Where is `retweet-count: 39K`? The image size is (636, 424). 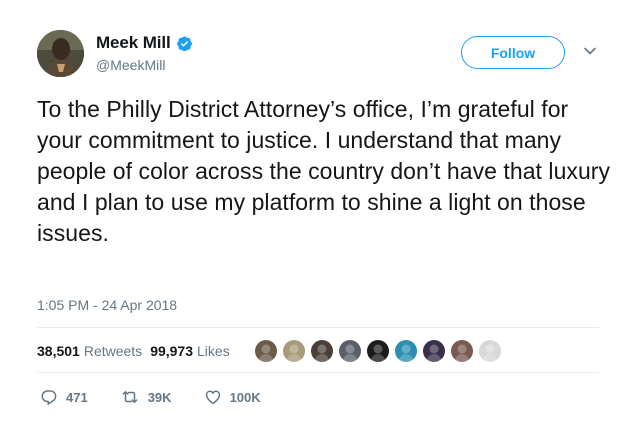
retweet-count: 39K is located at coordinates (159, 397).